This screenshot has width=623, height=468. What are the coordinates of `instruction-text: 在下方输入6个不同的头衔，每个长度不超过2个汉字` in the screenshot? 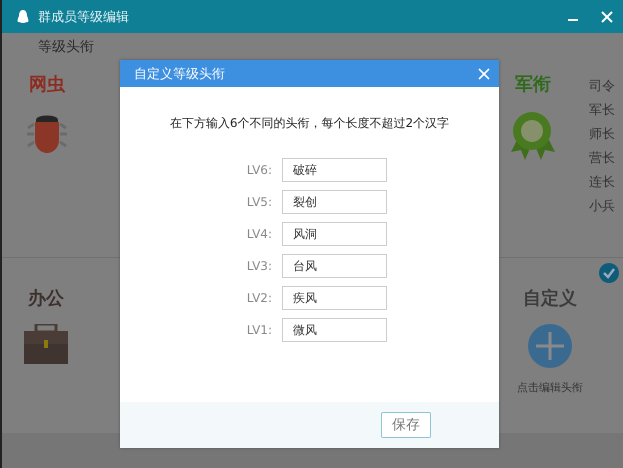 It's located at (310, 123).